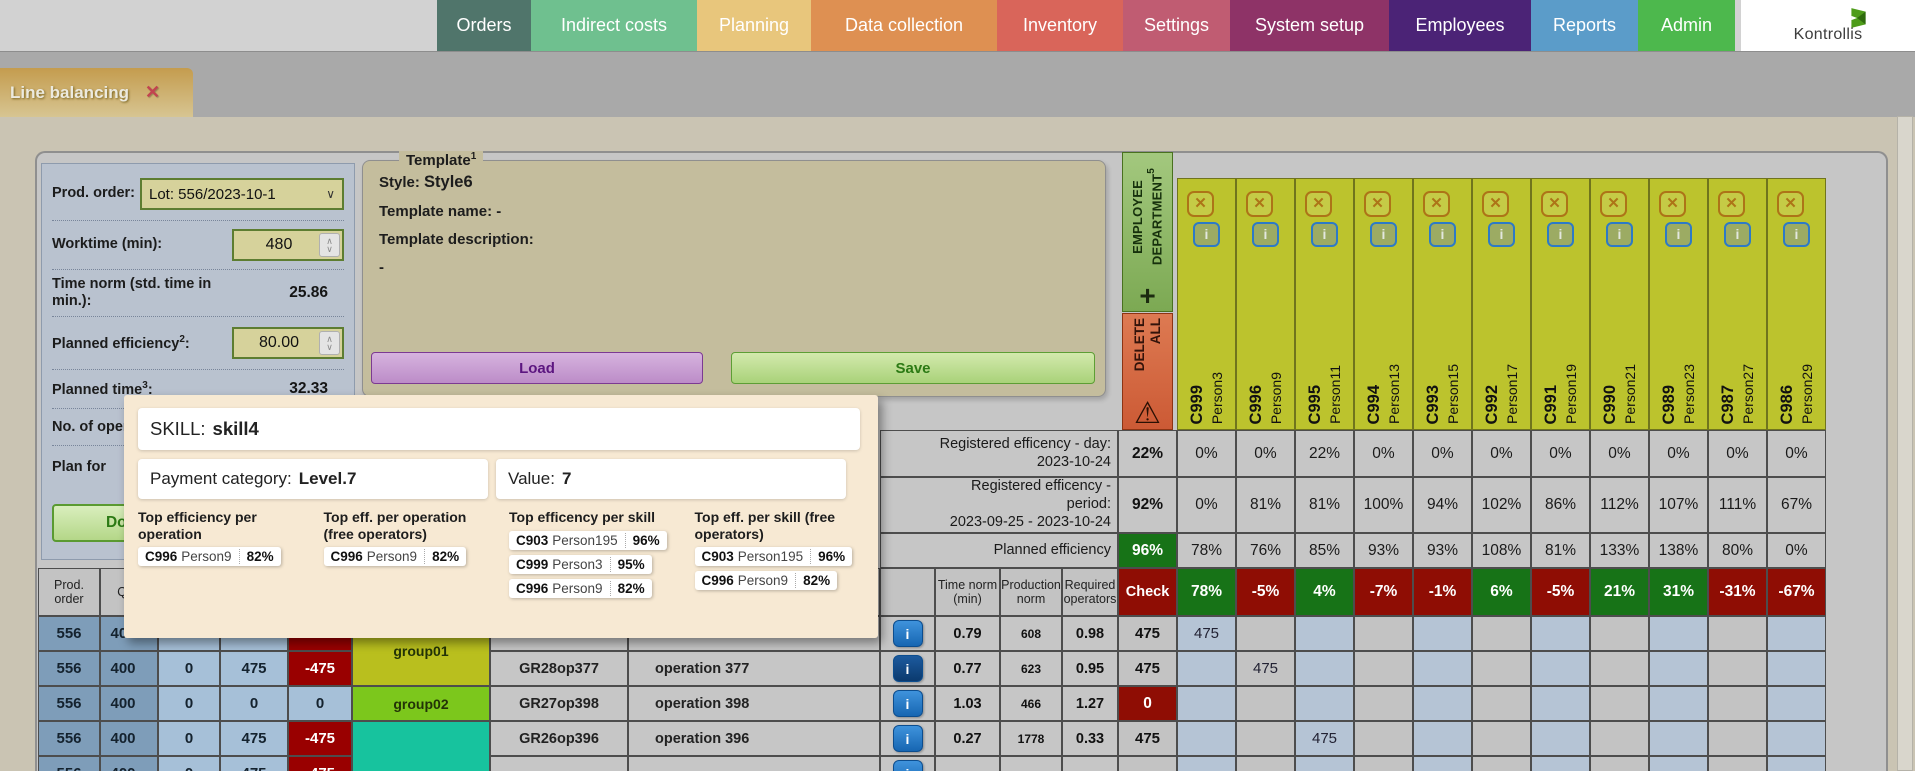  Describe the element at coordinates (242, 194) in the screenshot. I see `prod-order-select: Lot: 556/2023-10-1 ∨` at that location.